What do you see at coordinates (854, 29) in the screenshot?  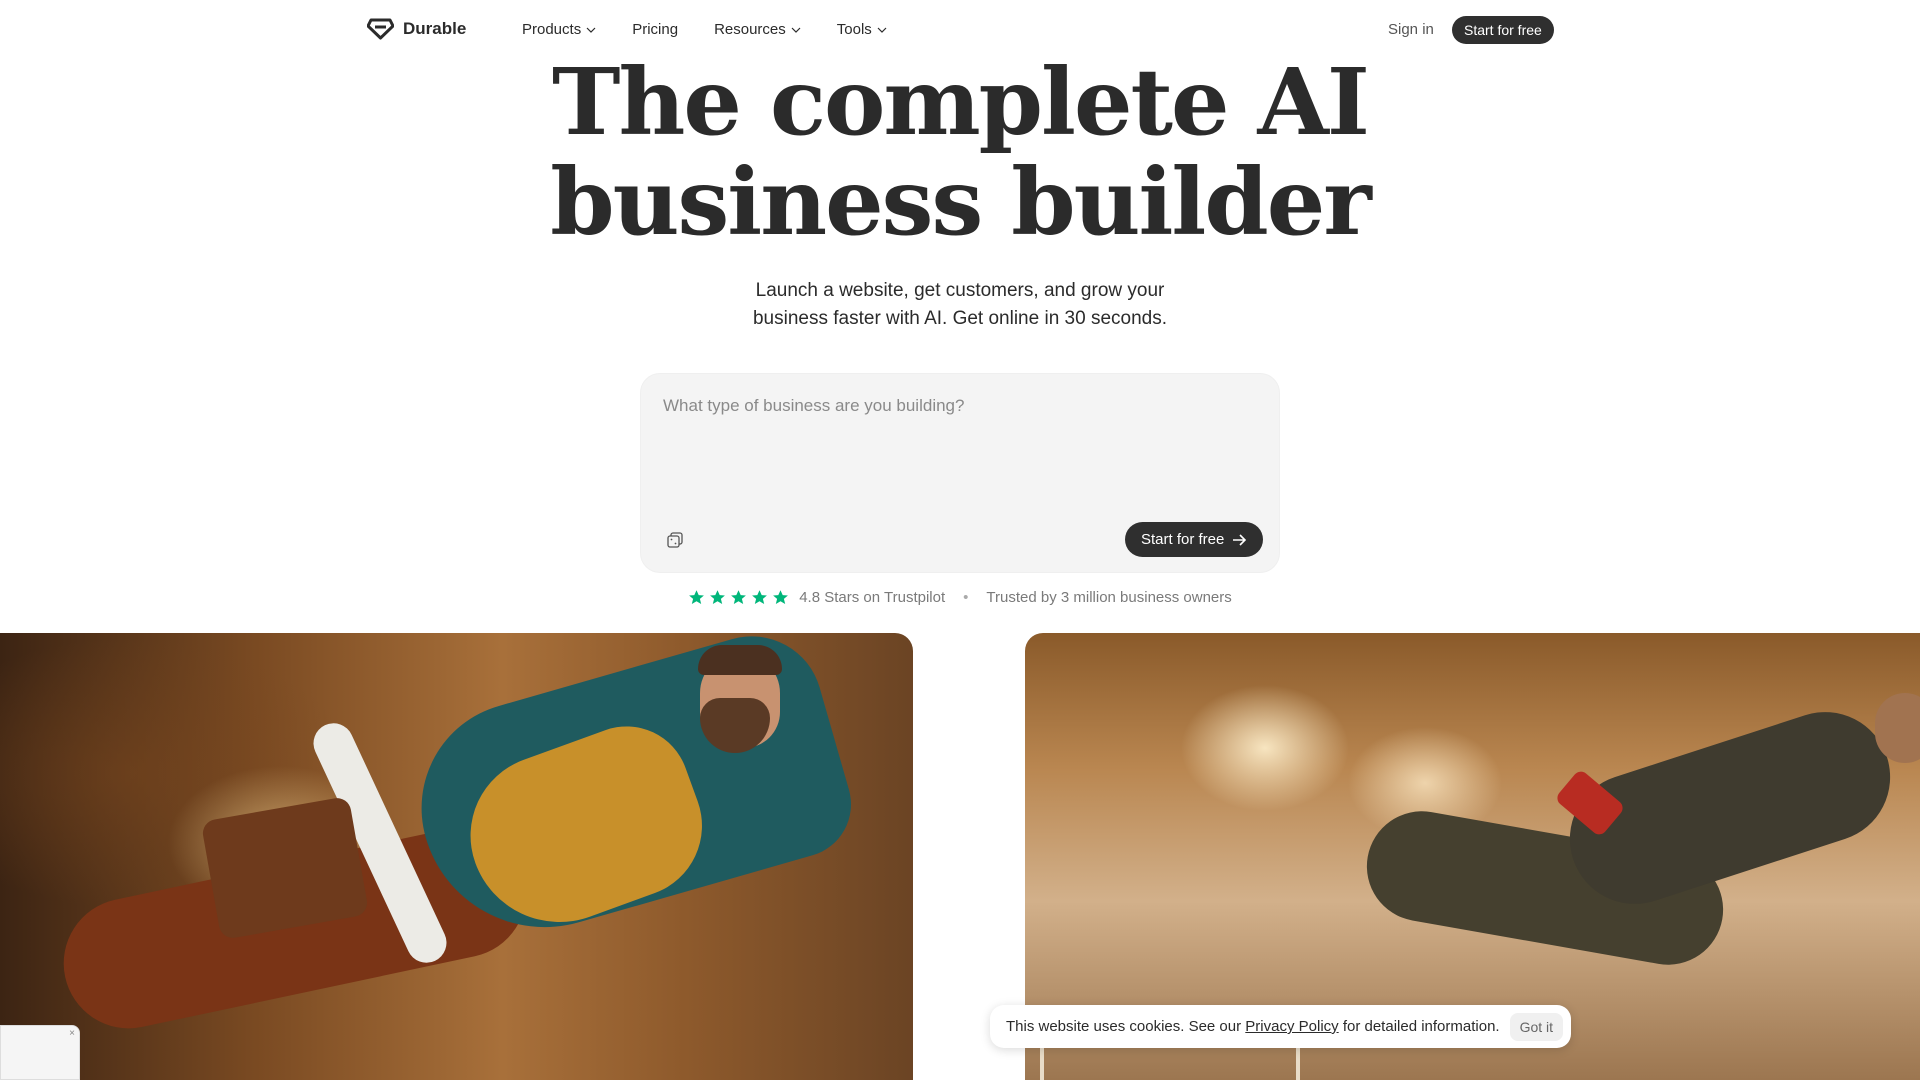 I see `nav-tools-label: Tools` at bounding box center [854, 29].